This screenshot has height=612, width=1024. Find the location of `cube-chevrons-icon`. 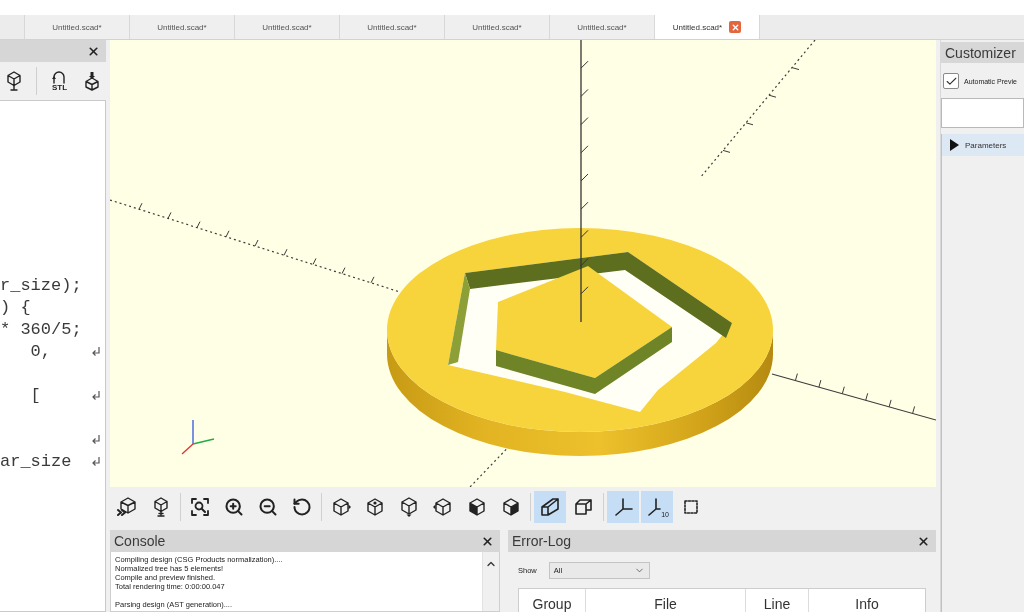

cube-chevrons-icon is located at coordinates (127, 507).